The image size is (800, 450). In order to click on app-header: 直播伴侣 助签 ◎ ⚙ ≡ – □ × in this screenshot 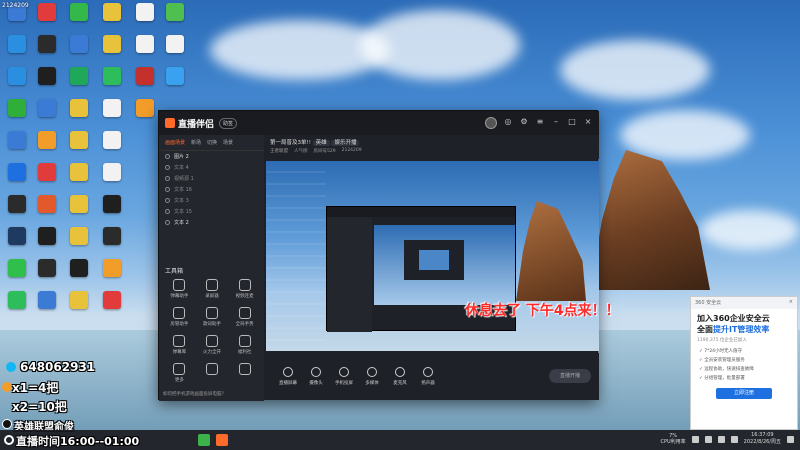, I will do `click(379, 123)`.